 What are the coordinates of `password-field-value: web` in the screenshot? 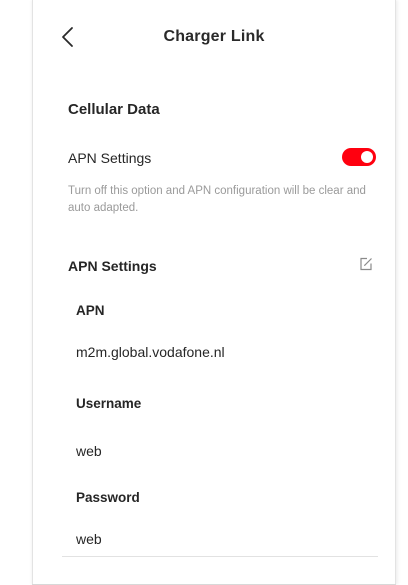 It's located at (89, 539).